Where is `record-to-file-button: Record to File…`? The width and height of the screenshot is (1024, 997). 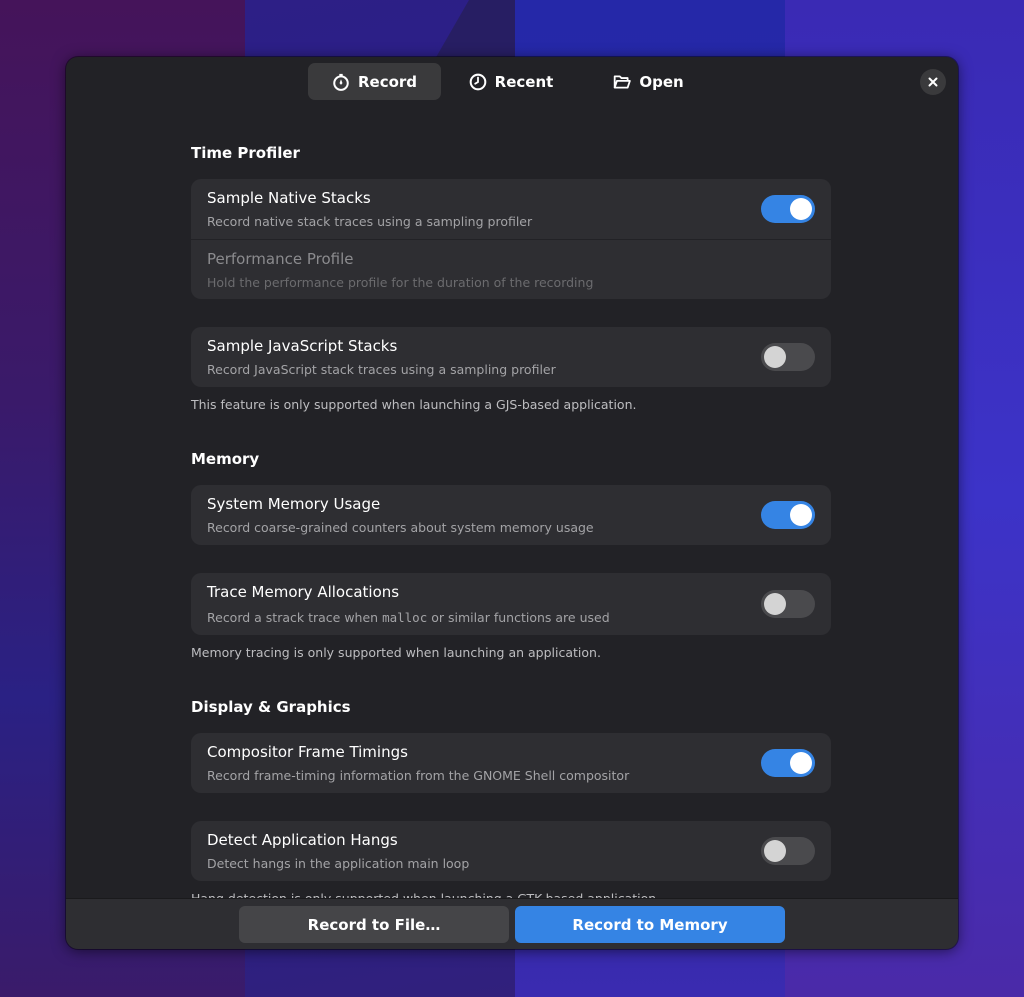 record-to-file-button: Record to File… is located at coordinates (374, 924).